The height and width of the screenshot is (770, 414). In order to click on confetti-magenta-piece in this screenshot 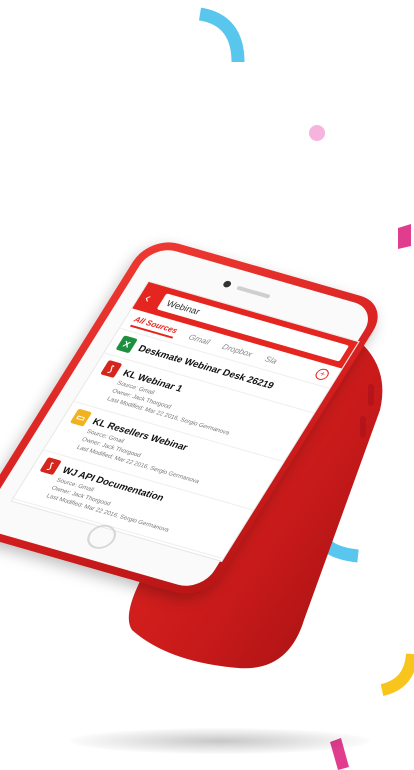, I will do `click(404, 236)`.